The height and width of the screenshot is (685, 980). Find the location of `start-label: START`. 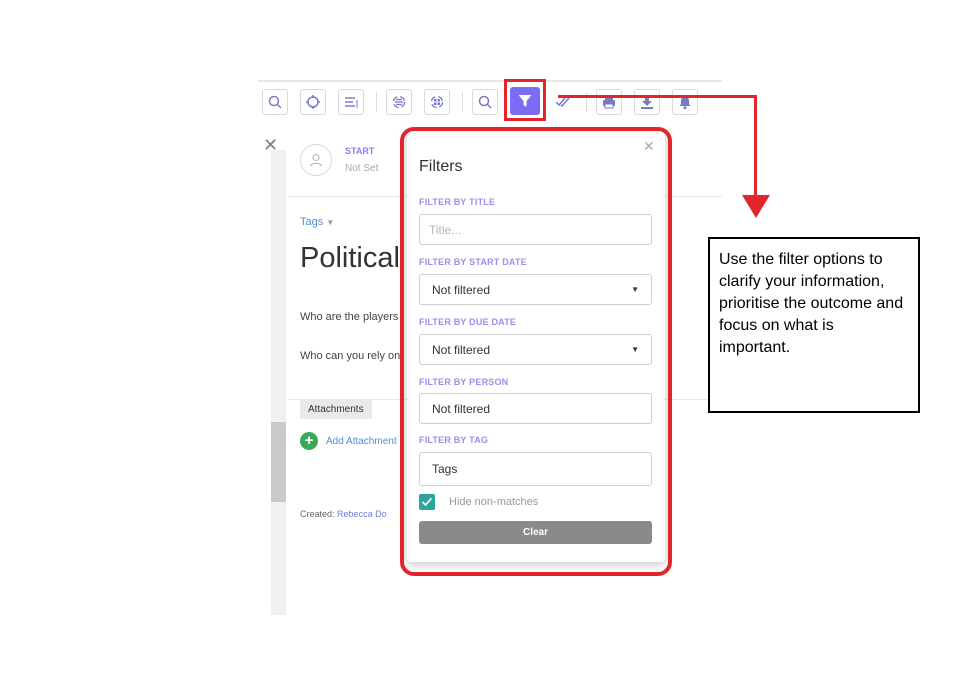

start-label: START is located at coordinates (360, 151).